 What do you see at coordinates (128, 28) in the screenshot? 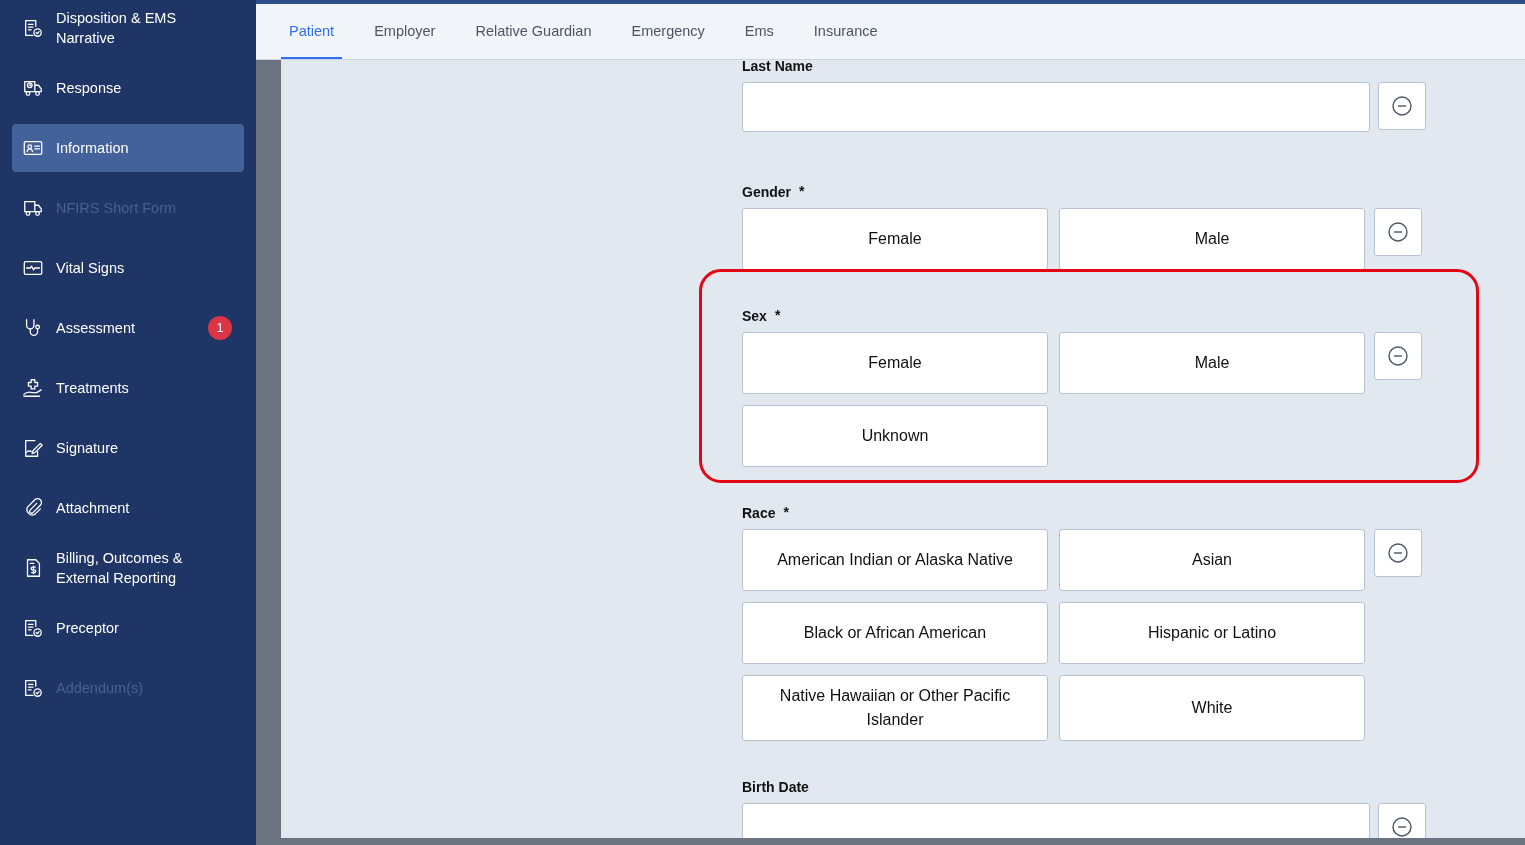
I see `sidebar-item: Disposition & EMS Narrative` at bounding box center [128, 28].